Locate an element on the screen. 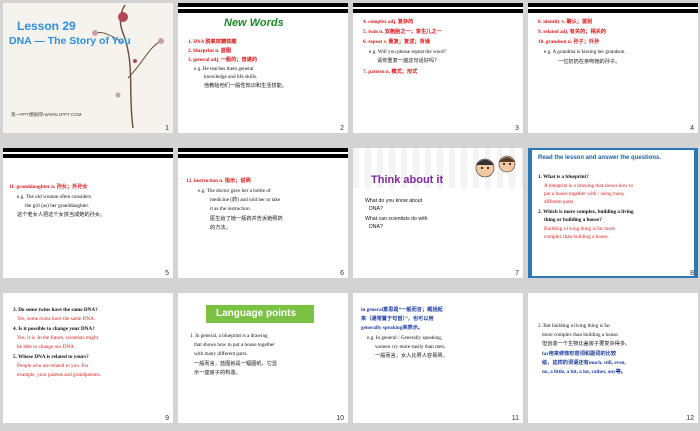 The height and width of the screenshot is (431, 700). slide-number: 12 is located at coordinates (690, 418).